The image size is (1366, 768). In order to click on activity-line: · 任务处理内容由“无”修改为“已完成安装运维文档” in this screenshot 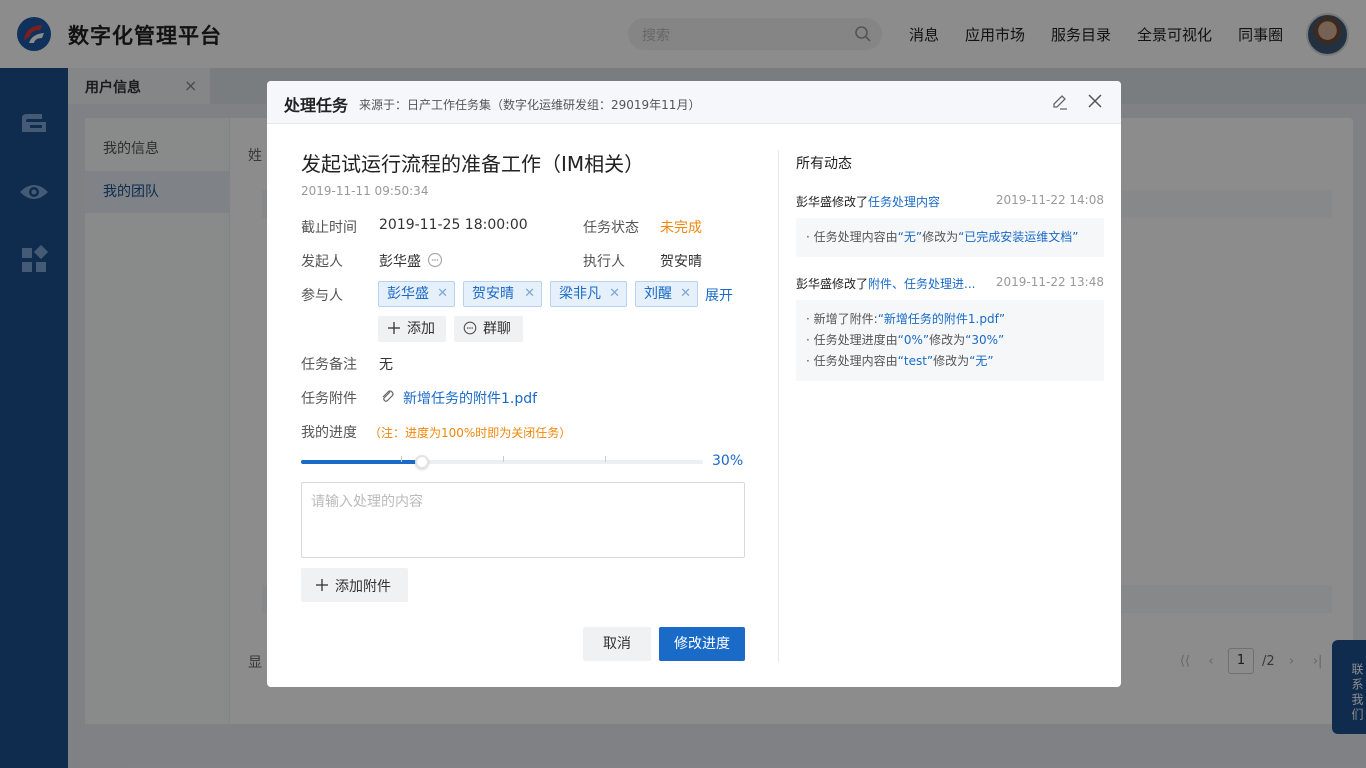, I will do `click(950, 237)`.